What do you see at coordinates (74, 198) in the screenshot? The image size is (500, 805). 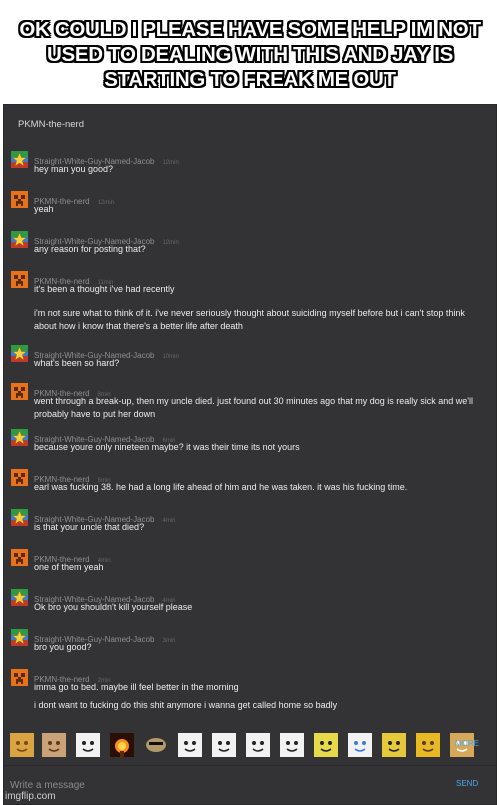 I see `message-meta: PKMN-the-nerd 12min` at bounding box center [74, 198].